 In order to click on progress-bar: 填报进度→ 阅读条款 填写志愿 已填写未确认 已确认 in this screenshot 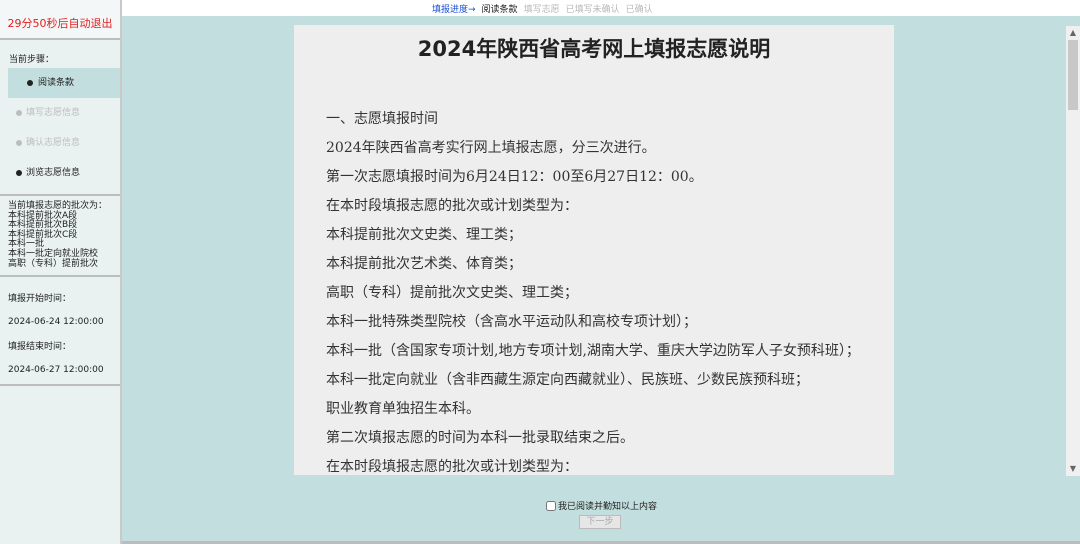, I will do `click(601, 8)`.